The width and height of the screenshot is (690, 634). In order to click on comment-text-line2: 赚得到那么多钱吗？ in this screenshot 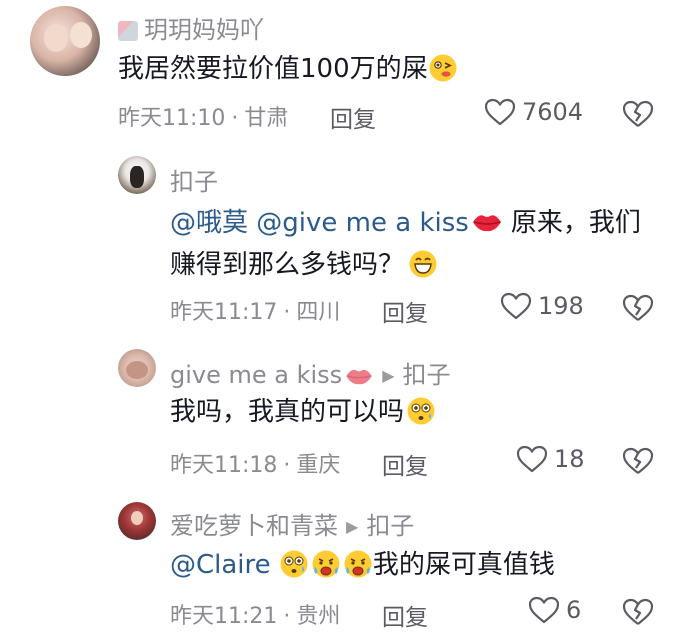, I will do `click(304, 265)`.